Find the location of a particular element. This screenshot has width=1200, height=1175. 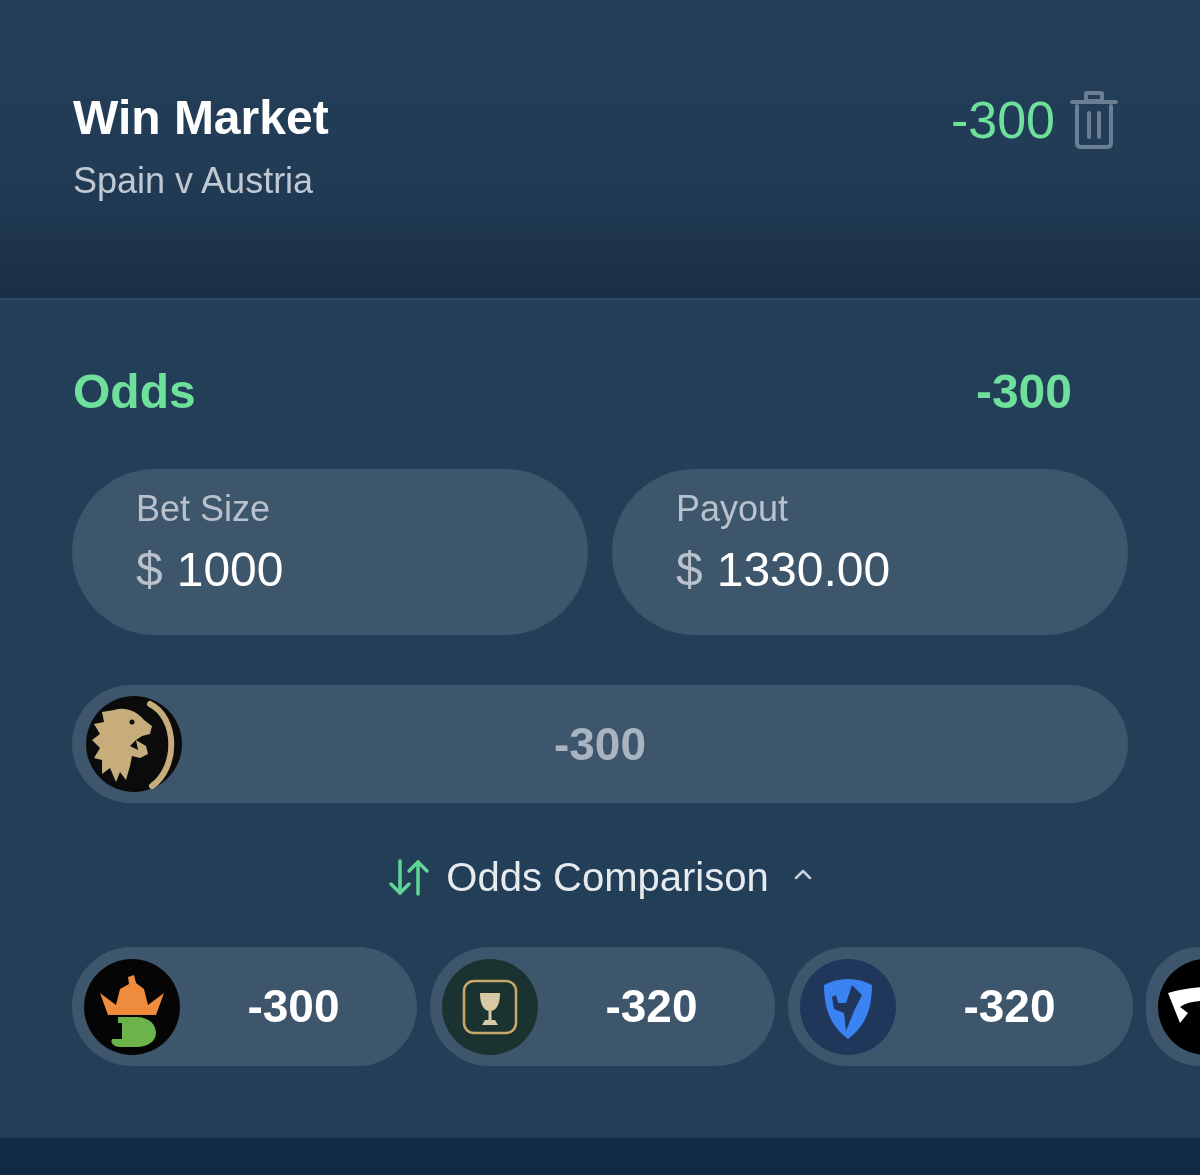

odds-comparison-toggle: Odds Comparison is located at coordinates (600, 877).